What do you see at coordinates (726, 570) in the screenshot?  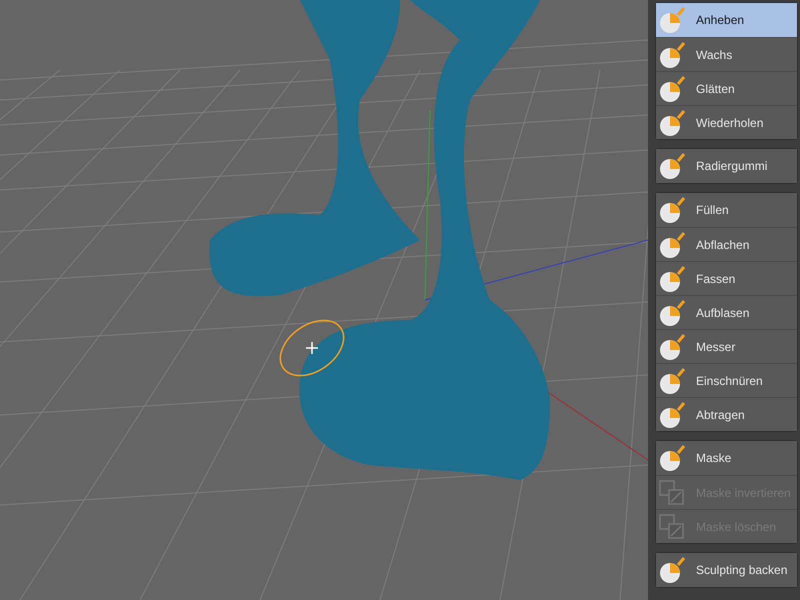 I see `tool-button: Sculpting backen` at bounding box center [726, 570].